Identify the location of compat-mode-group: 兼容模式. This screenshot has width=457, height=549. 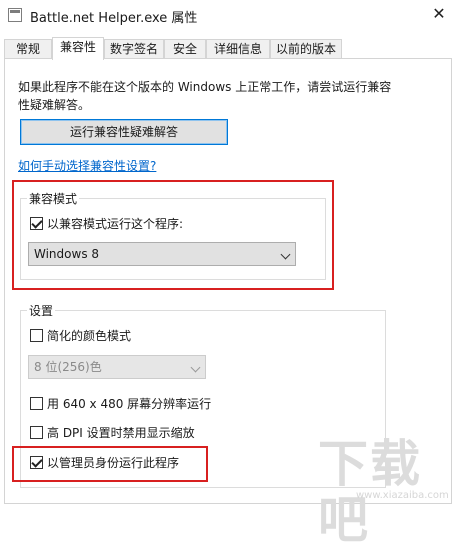
(173, 235).